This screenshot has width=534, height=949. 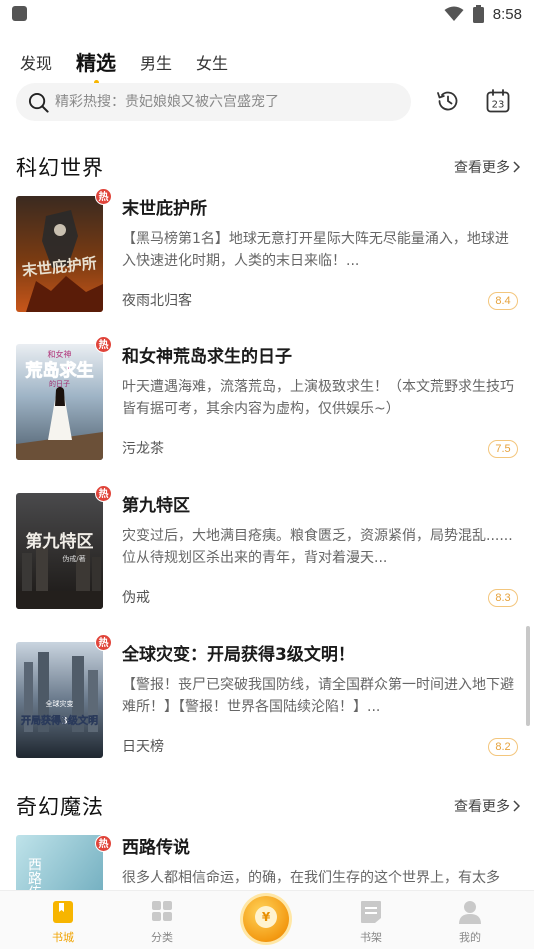 What do you see at coordinates (156, 848) in the screenshot?
I see `book-title: 西路传说` at bounding box center [156, 848].